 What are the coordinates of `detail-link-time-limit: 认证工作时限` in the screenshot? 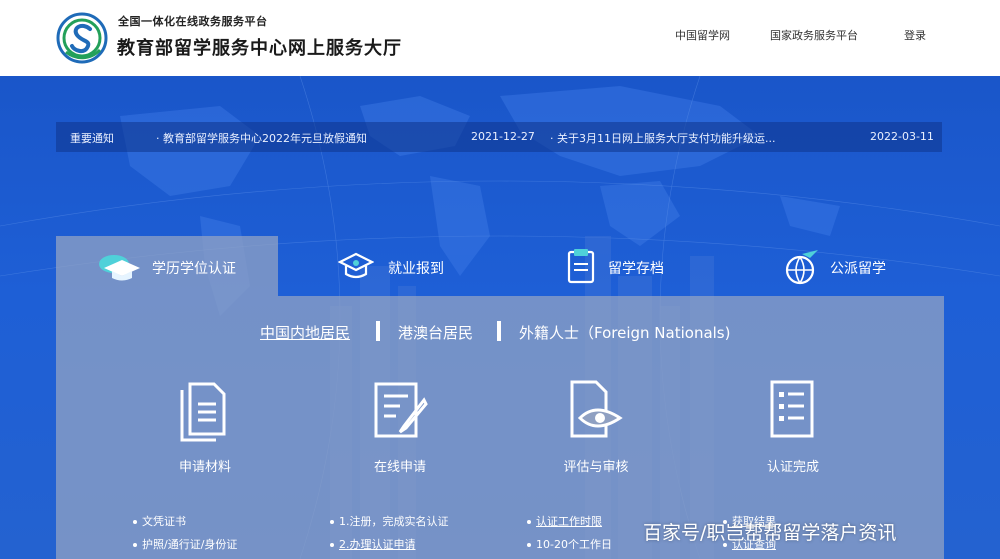 It's located at (564, 521).